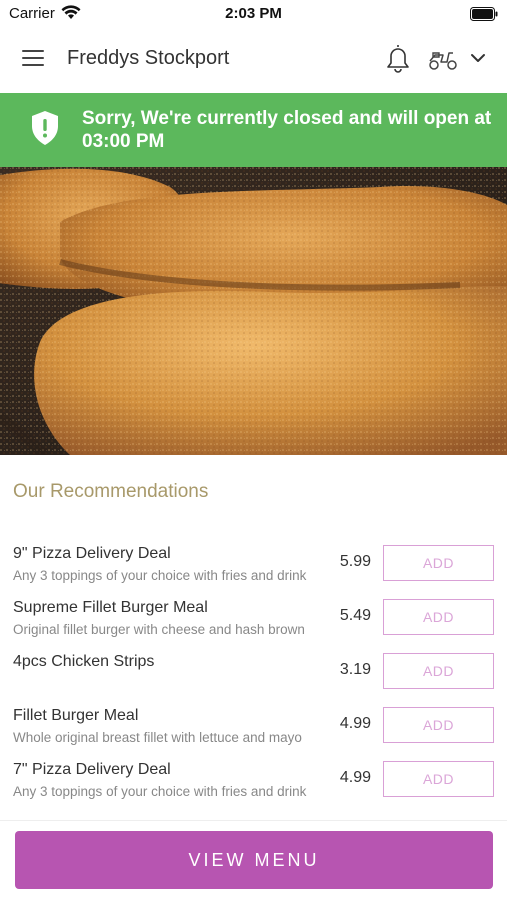 Image resolution: width=507 pixels, height=900 pixels. I want to click on status-bar: Carrier 2:03 PM, so click(253, 14).